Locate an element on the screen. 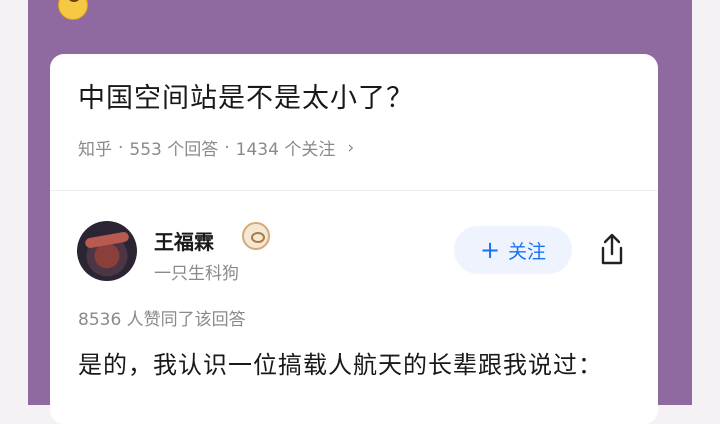 The width and height of the screenshot is (720, 424). follower-count: 1434 个关注 is located at coordinates (285, 150).